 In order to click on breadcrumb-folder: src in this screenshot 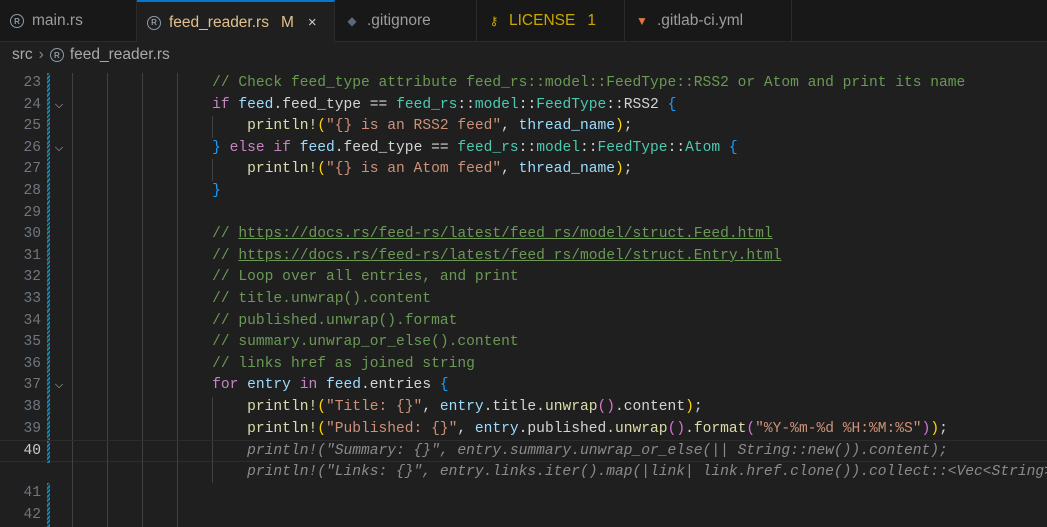, I will do `click(22, 55)`.